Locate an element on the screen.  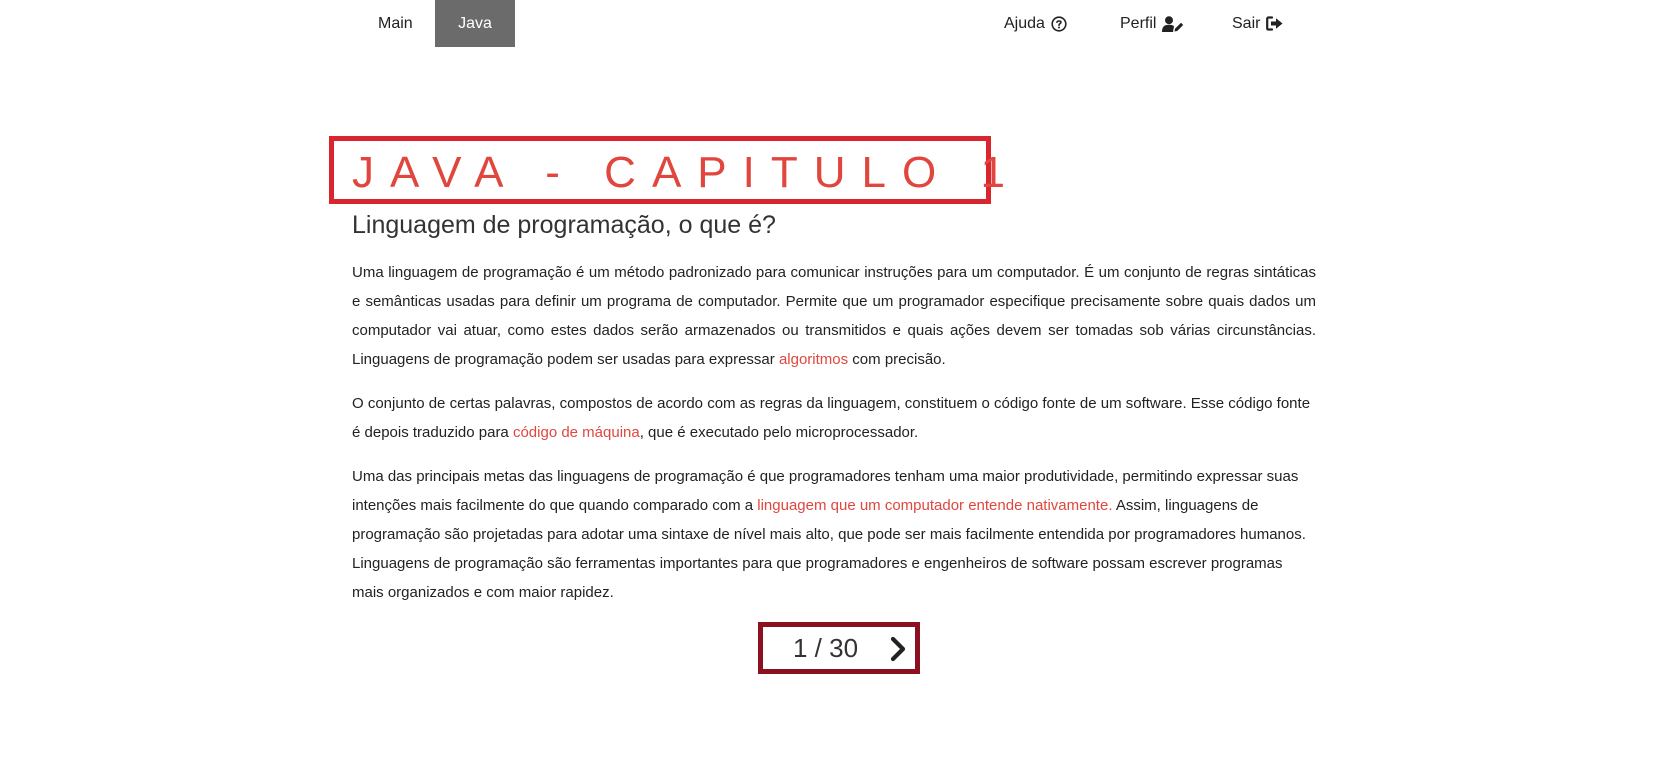
question-circle-icon is located at coordinates (1059, 23).